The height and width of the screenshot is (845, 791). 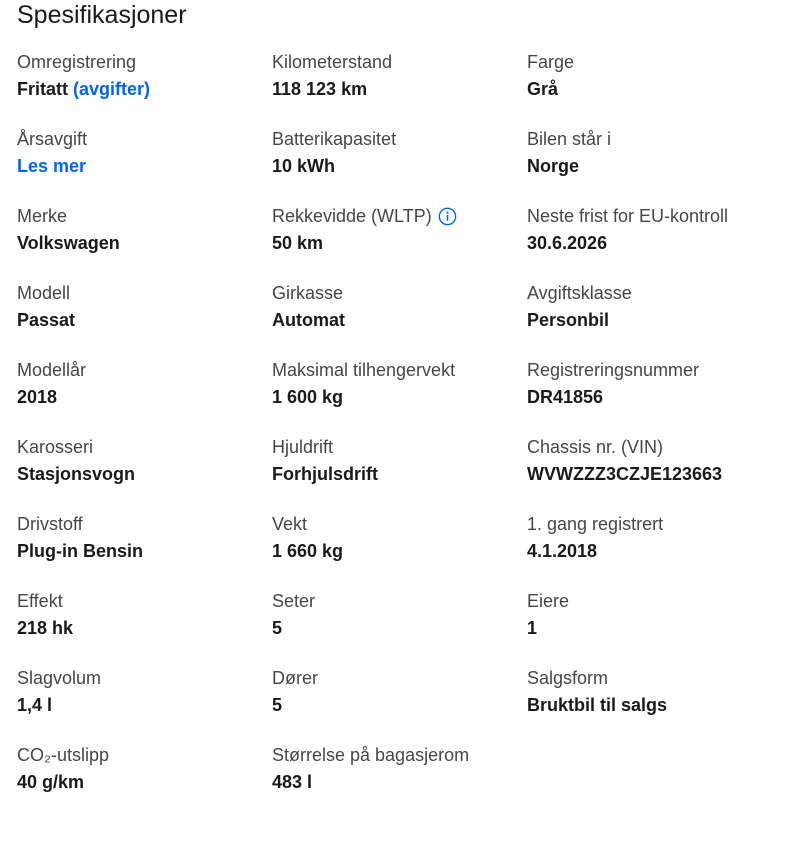 I want to click on spec-value: Bruktbil til salgs, so click(x=597, y=705).